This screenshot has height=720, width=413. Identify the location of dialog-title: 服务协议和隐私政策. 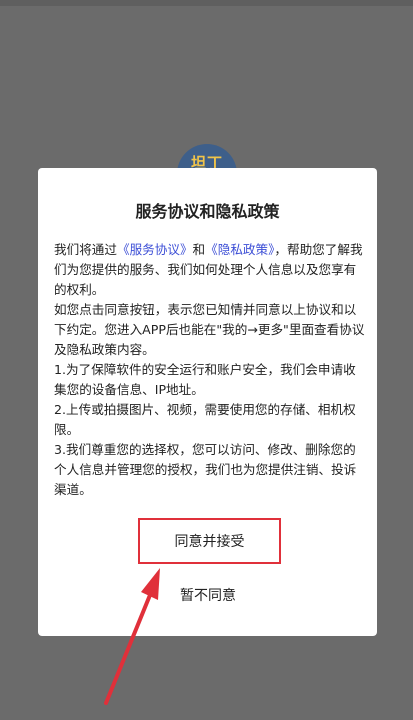
(207, 211).